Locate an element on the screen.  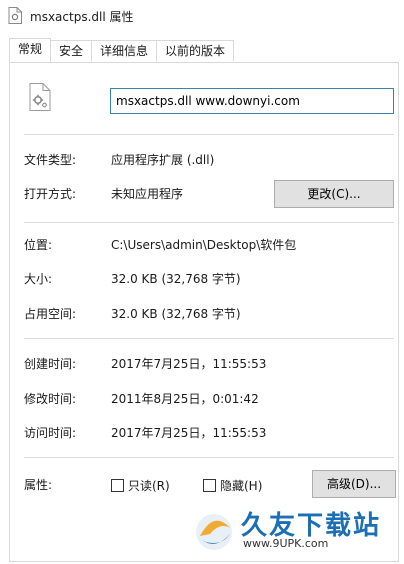
hidden-label: 隐藏(H) is located at coordinates (241, 486).